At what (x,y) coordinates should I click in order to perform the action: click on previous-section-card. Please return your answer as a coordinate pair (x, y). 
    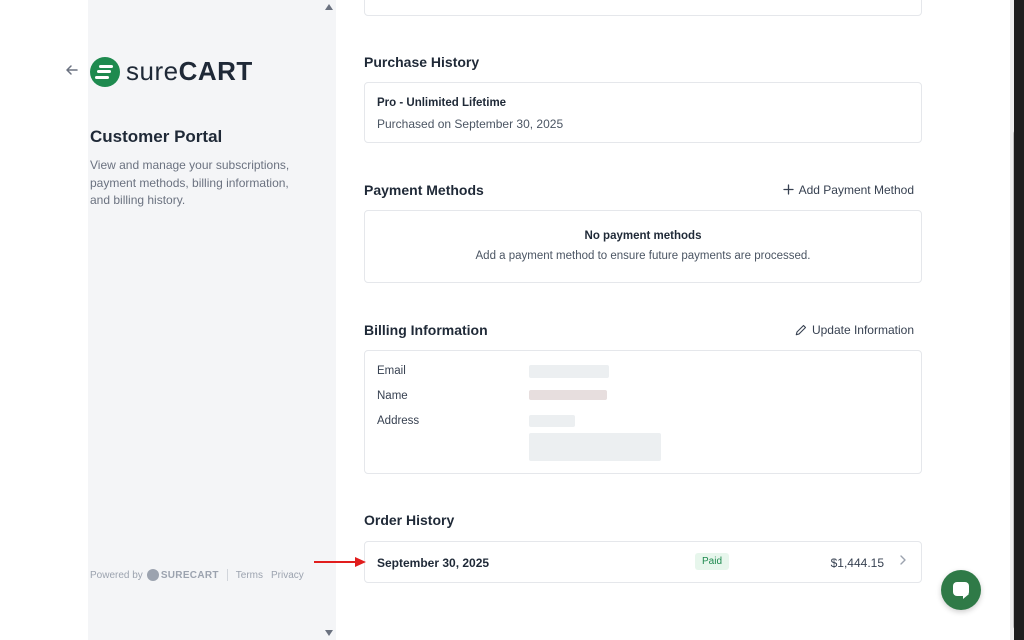
    Looking at the image, I should click on (643, 8).